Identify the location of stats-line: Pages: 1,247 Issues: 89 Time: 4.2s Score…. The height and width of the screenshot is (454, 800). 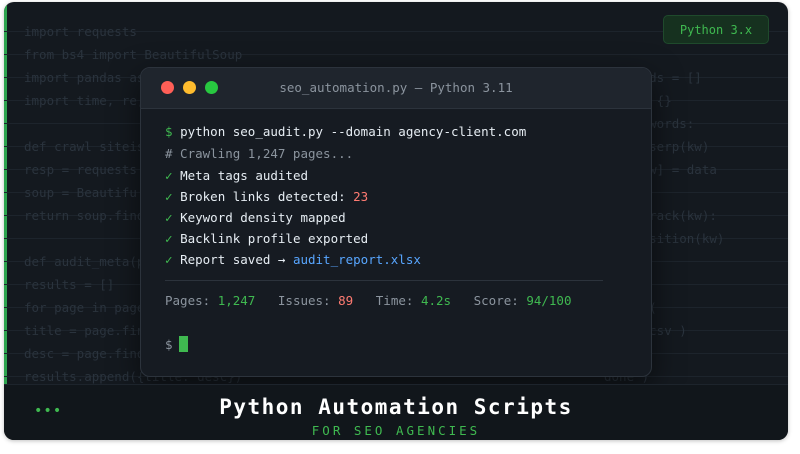
(368, 300).